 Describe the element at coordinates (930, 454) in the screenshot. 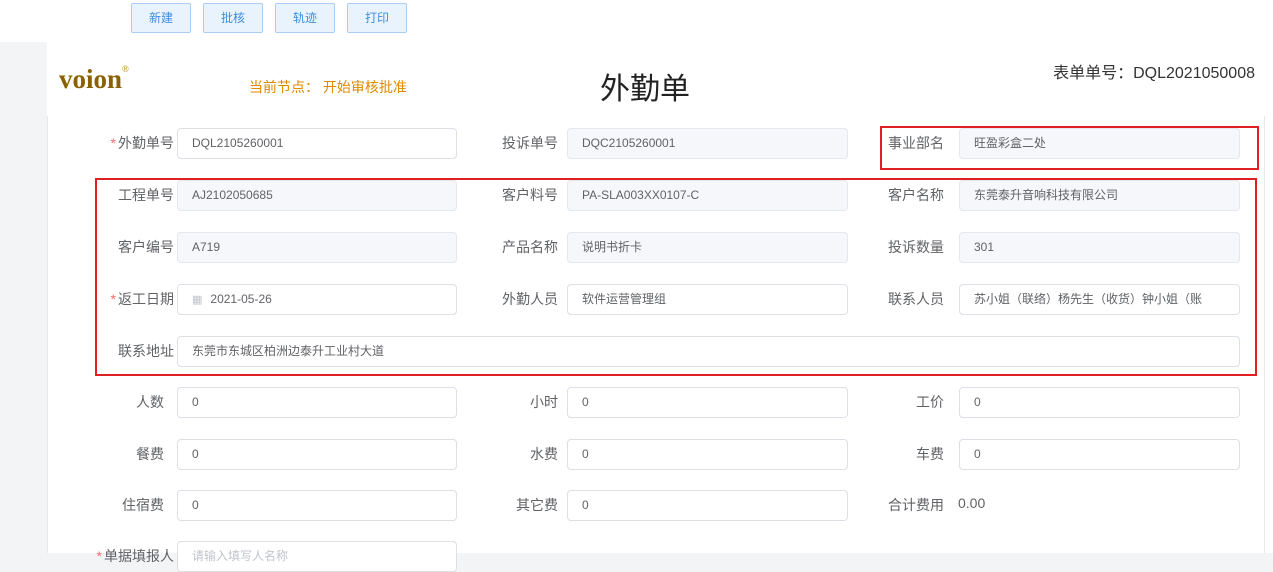

I see `travel-fee-label: 车费` at that location.